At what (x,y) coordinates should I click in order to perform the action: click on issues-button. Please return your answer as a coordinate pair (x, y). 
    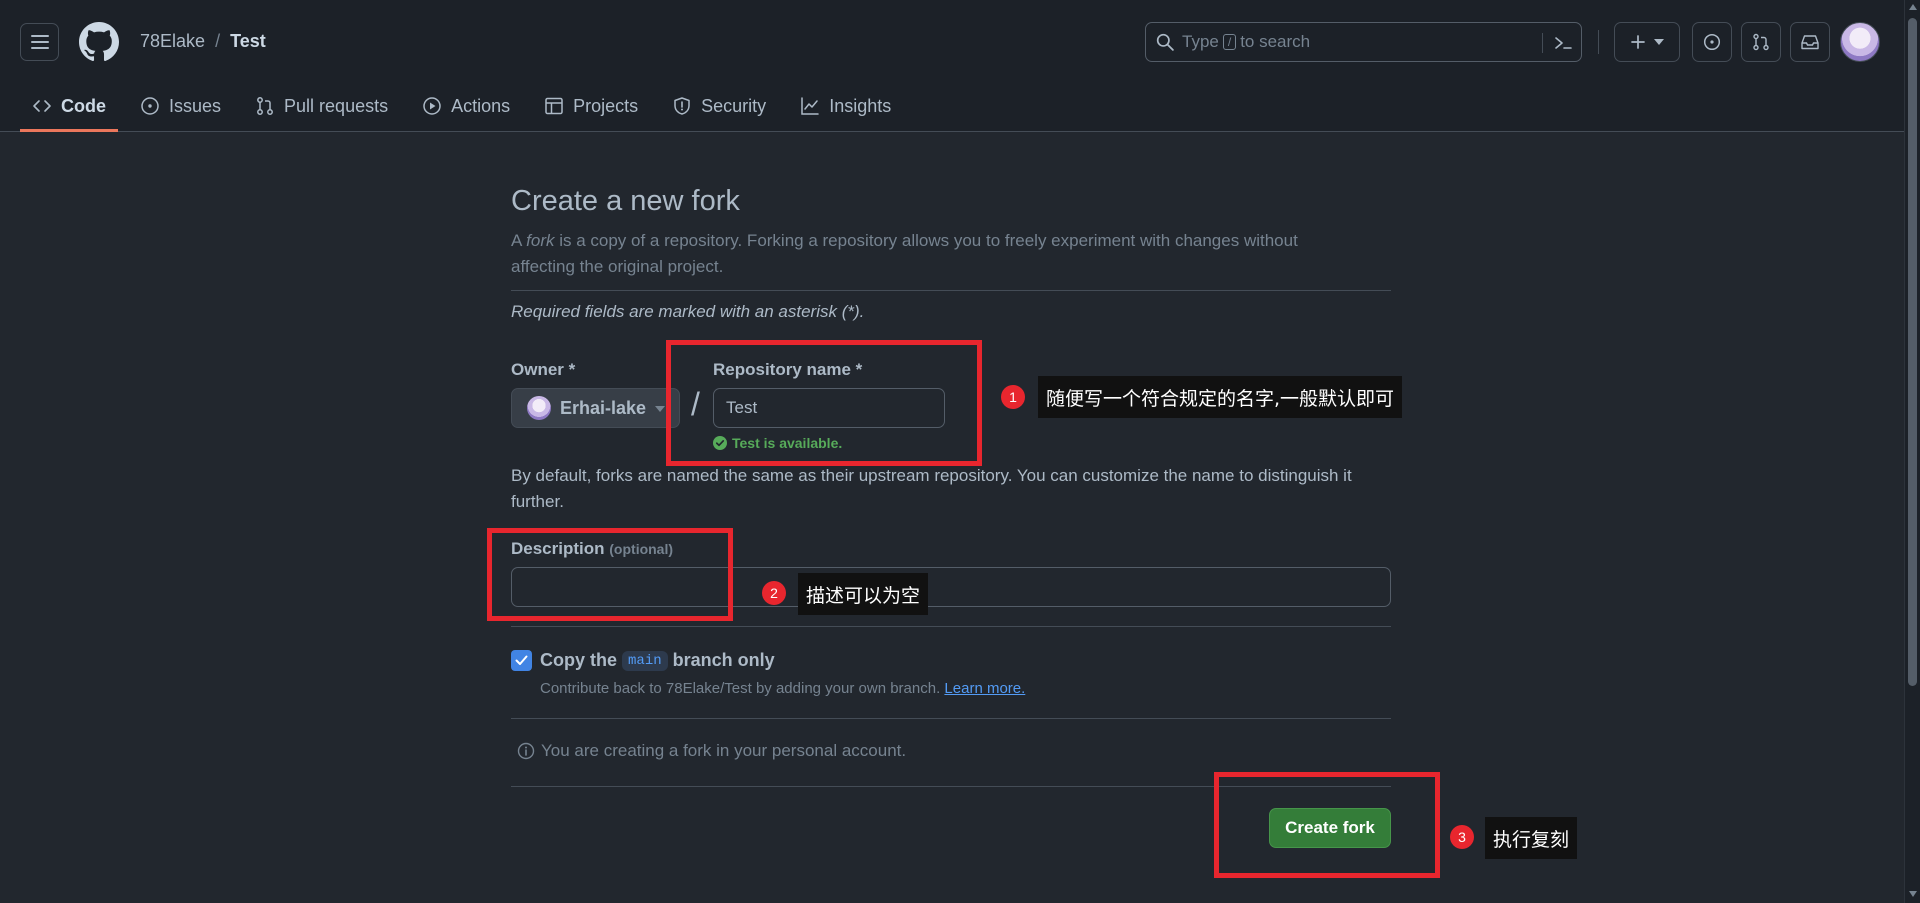
    Looking at the image, I should click on (1712, 42).